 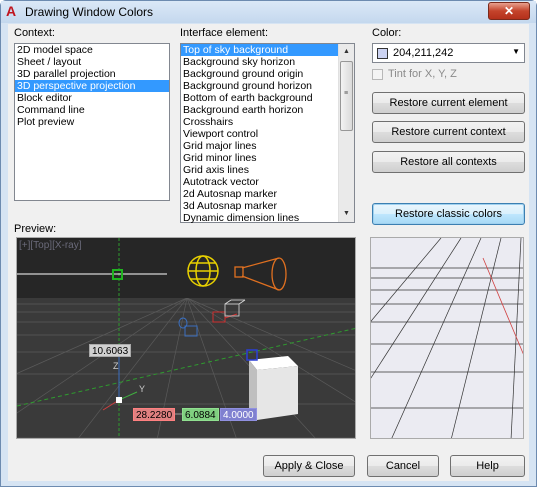 What do you see at coordinates (267, 122) in the screenshot?
I see `interface-list-item: Crosshairs` at bounding box center [267, 122].